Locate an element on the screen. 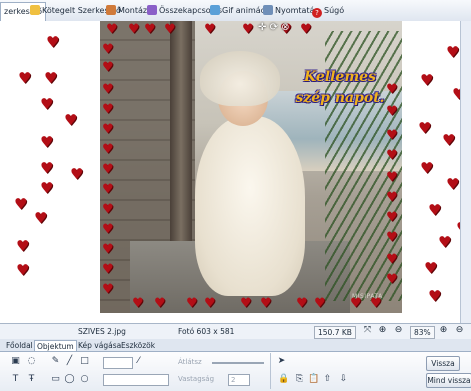 The image size is (471, 391). zoom-minus-icon: ⊖ is located at coordinates (459, 330).